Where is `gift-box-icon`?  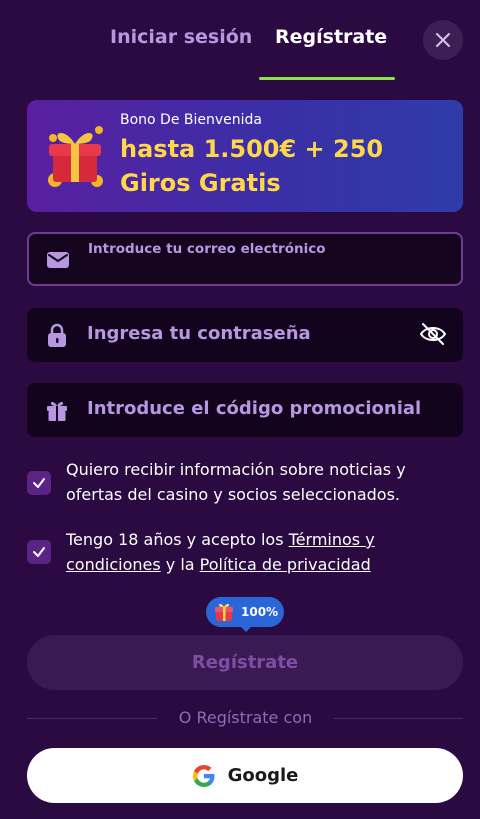
gift-box-icon is located at coordinates (75, 156).